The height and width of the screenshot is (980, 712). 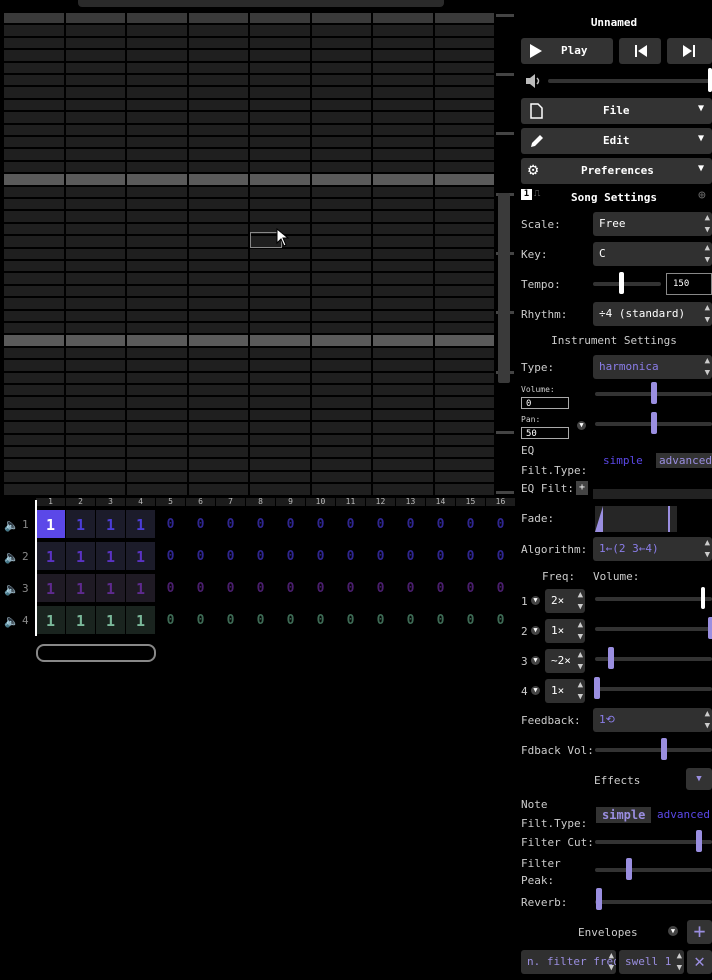 I want to click on operator-freq-select: 1× ▲ ▼, so click(x=565, y=691).